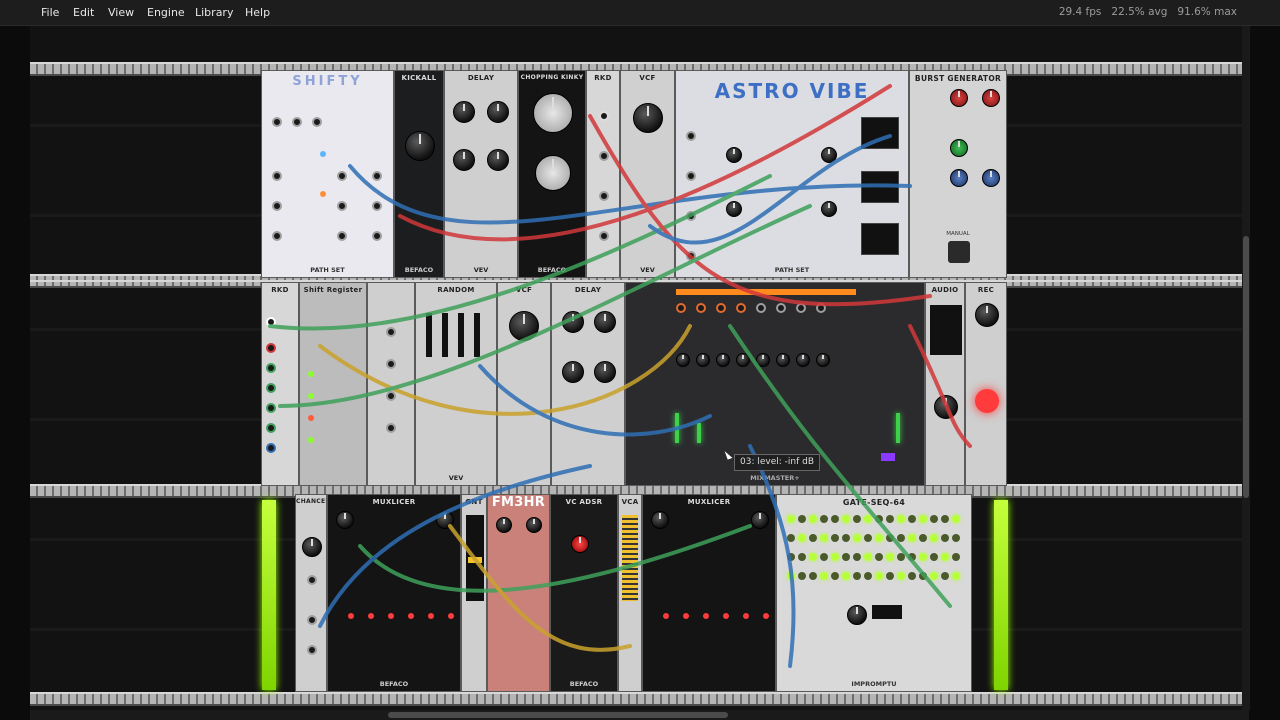 The width and height of the screenshot is (1280, 720). Describe the element at coordinates (280, 384) in the screenshot. I see `module-rkd-bottom: RKD` at that location.